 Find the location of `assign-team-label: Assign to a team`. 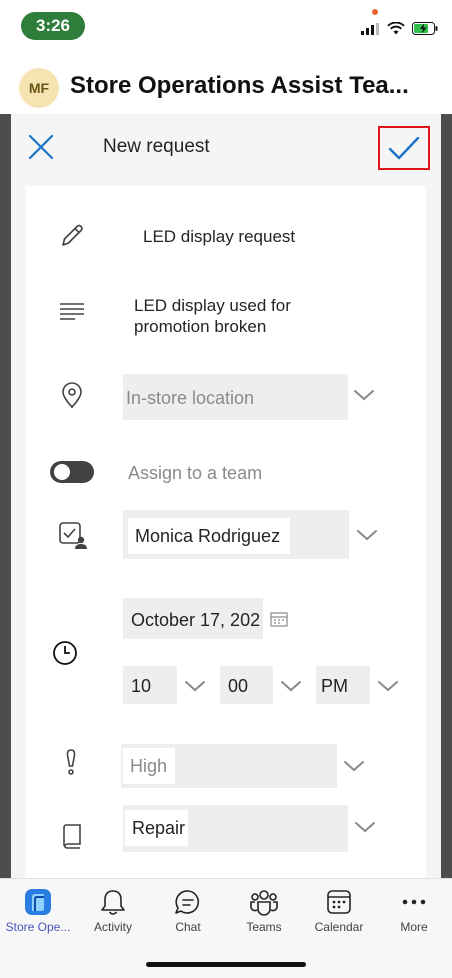

assign-team-label: Assign to a team is located at coordinates (195, 473).